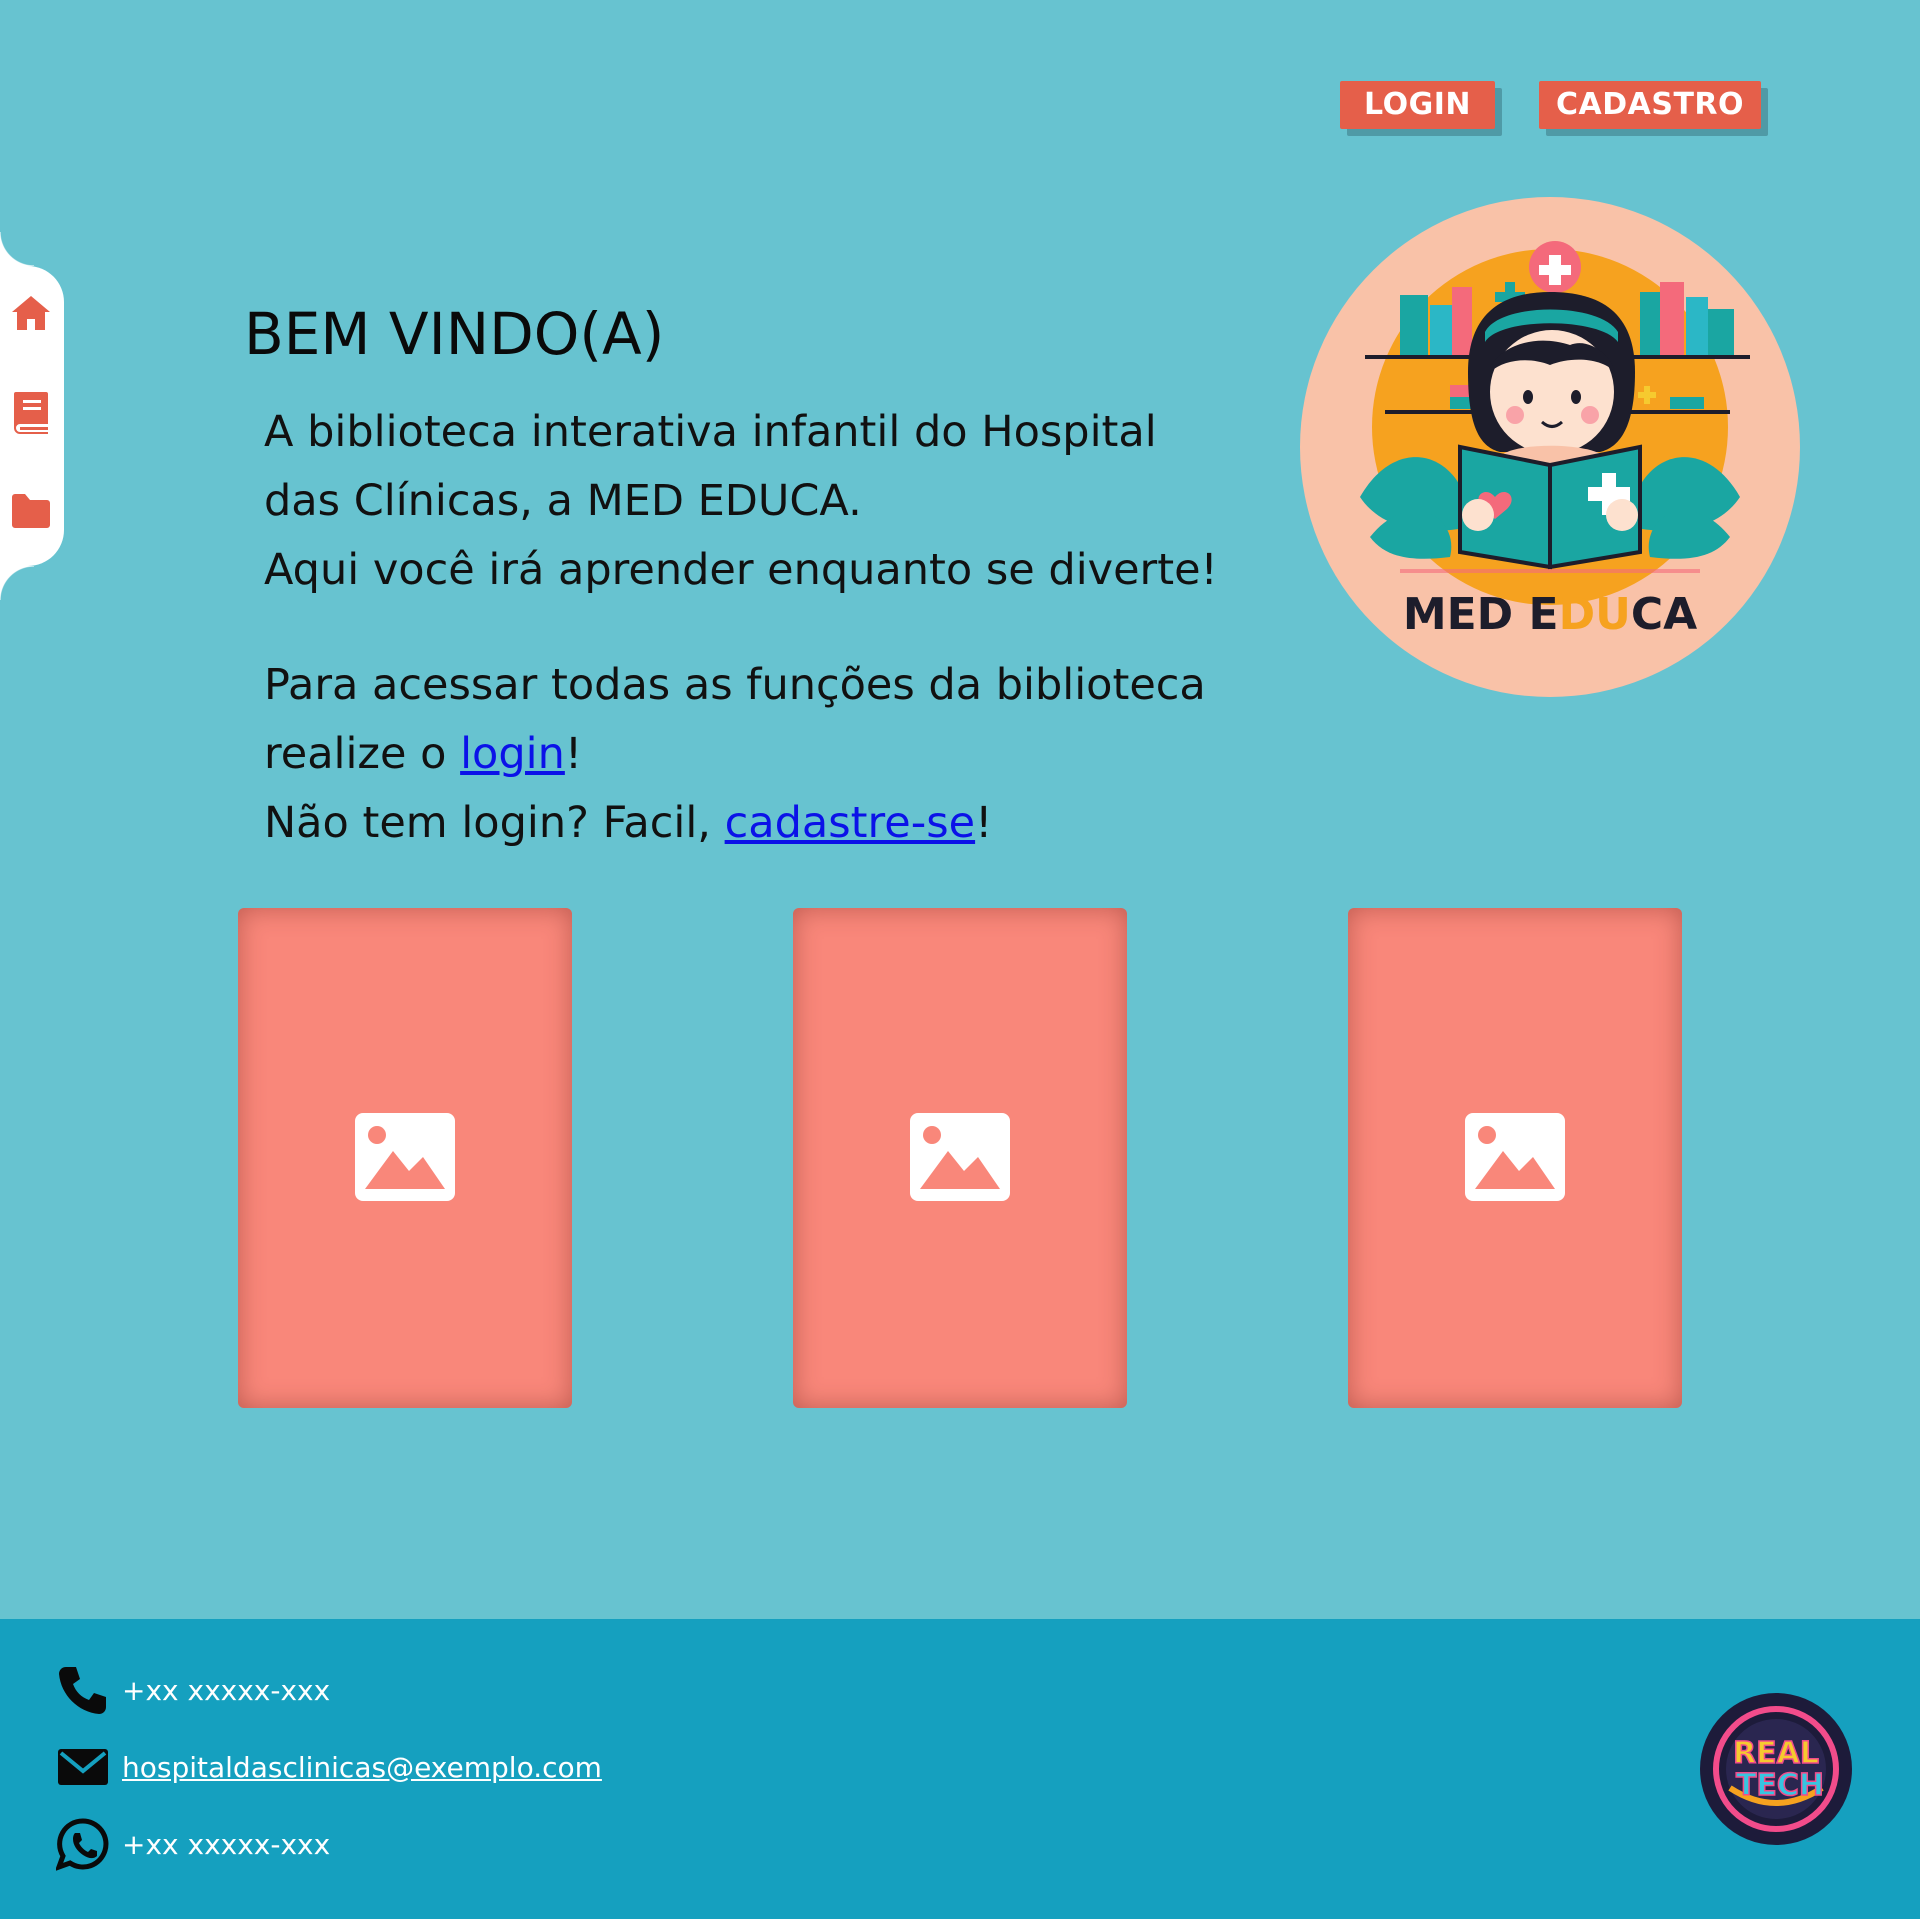 Image resolution: width=1920 pixels, height=1919 pixels. I want to click on realtech-logo: REAL TECH, so click(1776, 1769).